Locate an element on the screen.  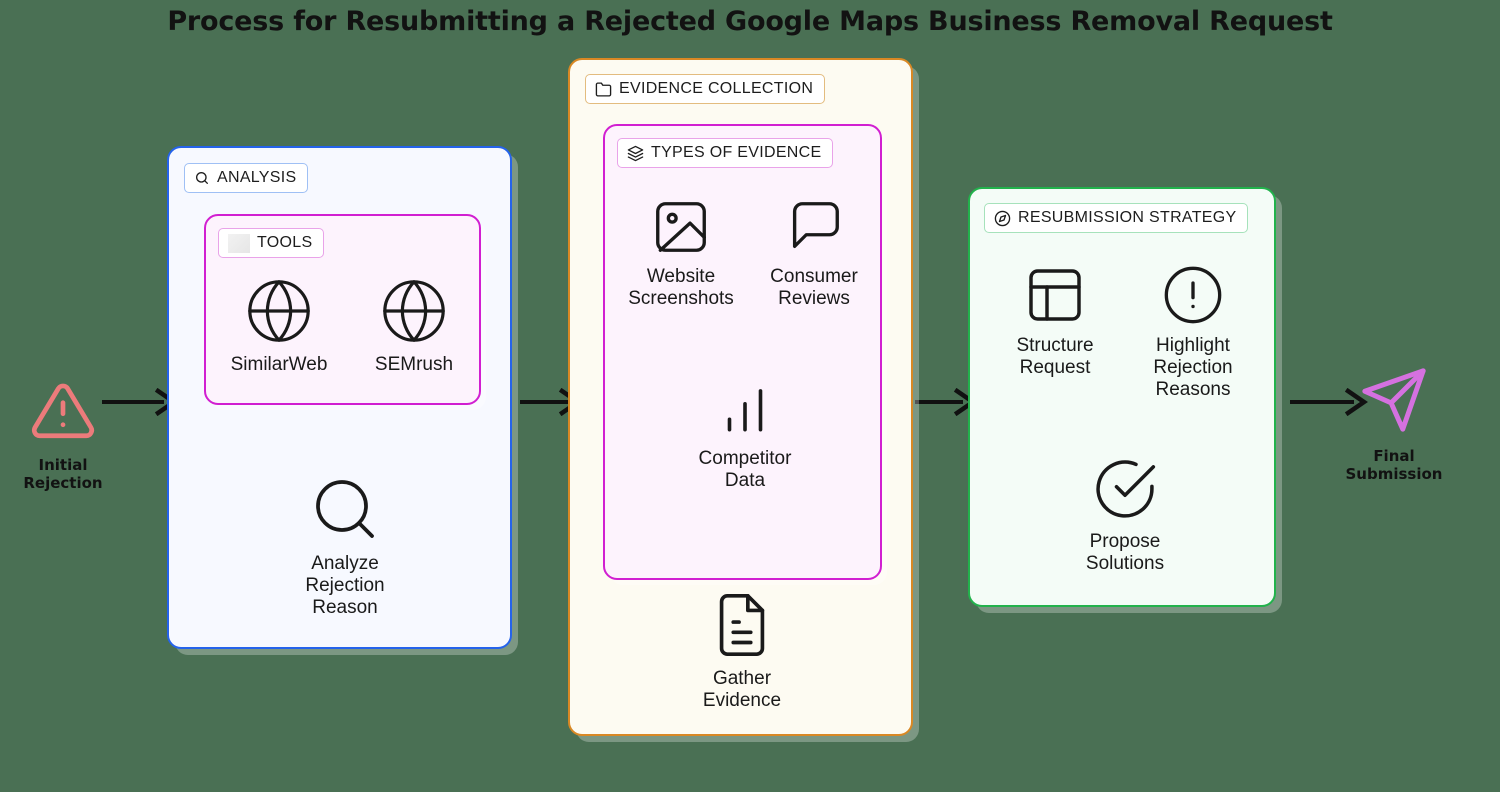
node-final-submission: Final Submission is located at coordinates (1394, 424).